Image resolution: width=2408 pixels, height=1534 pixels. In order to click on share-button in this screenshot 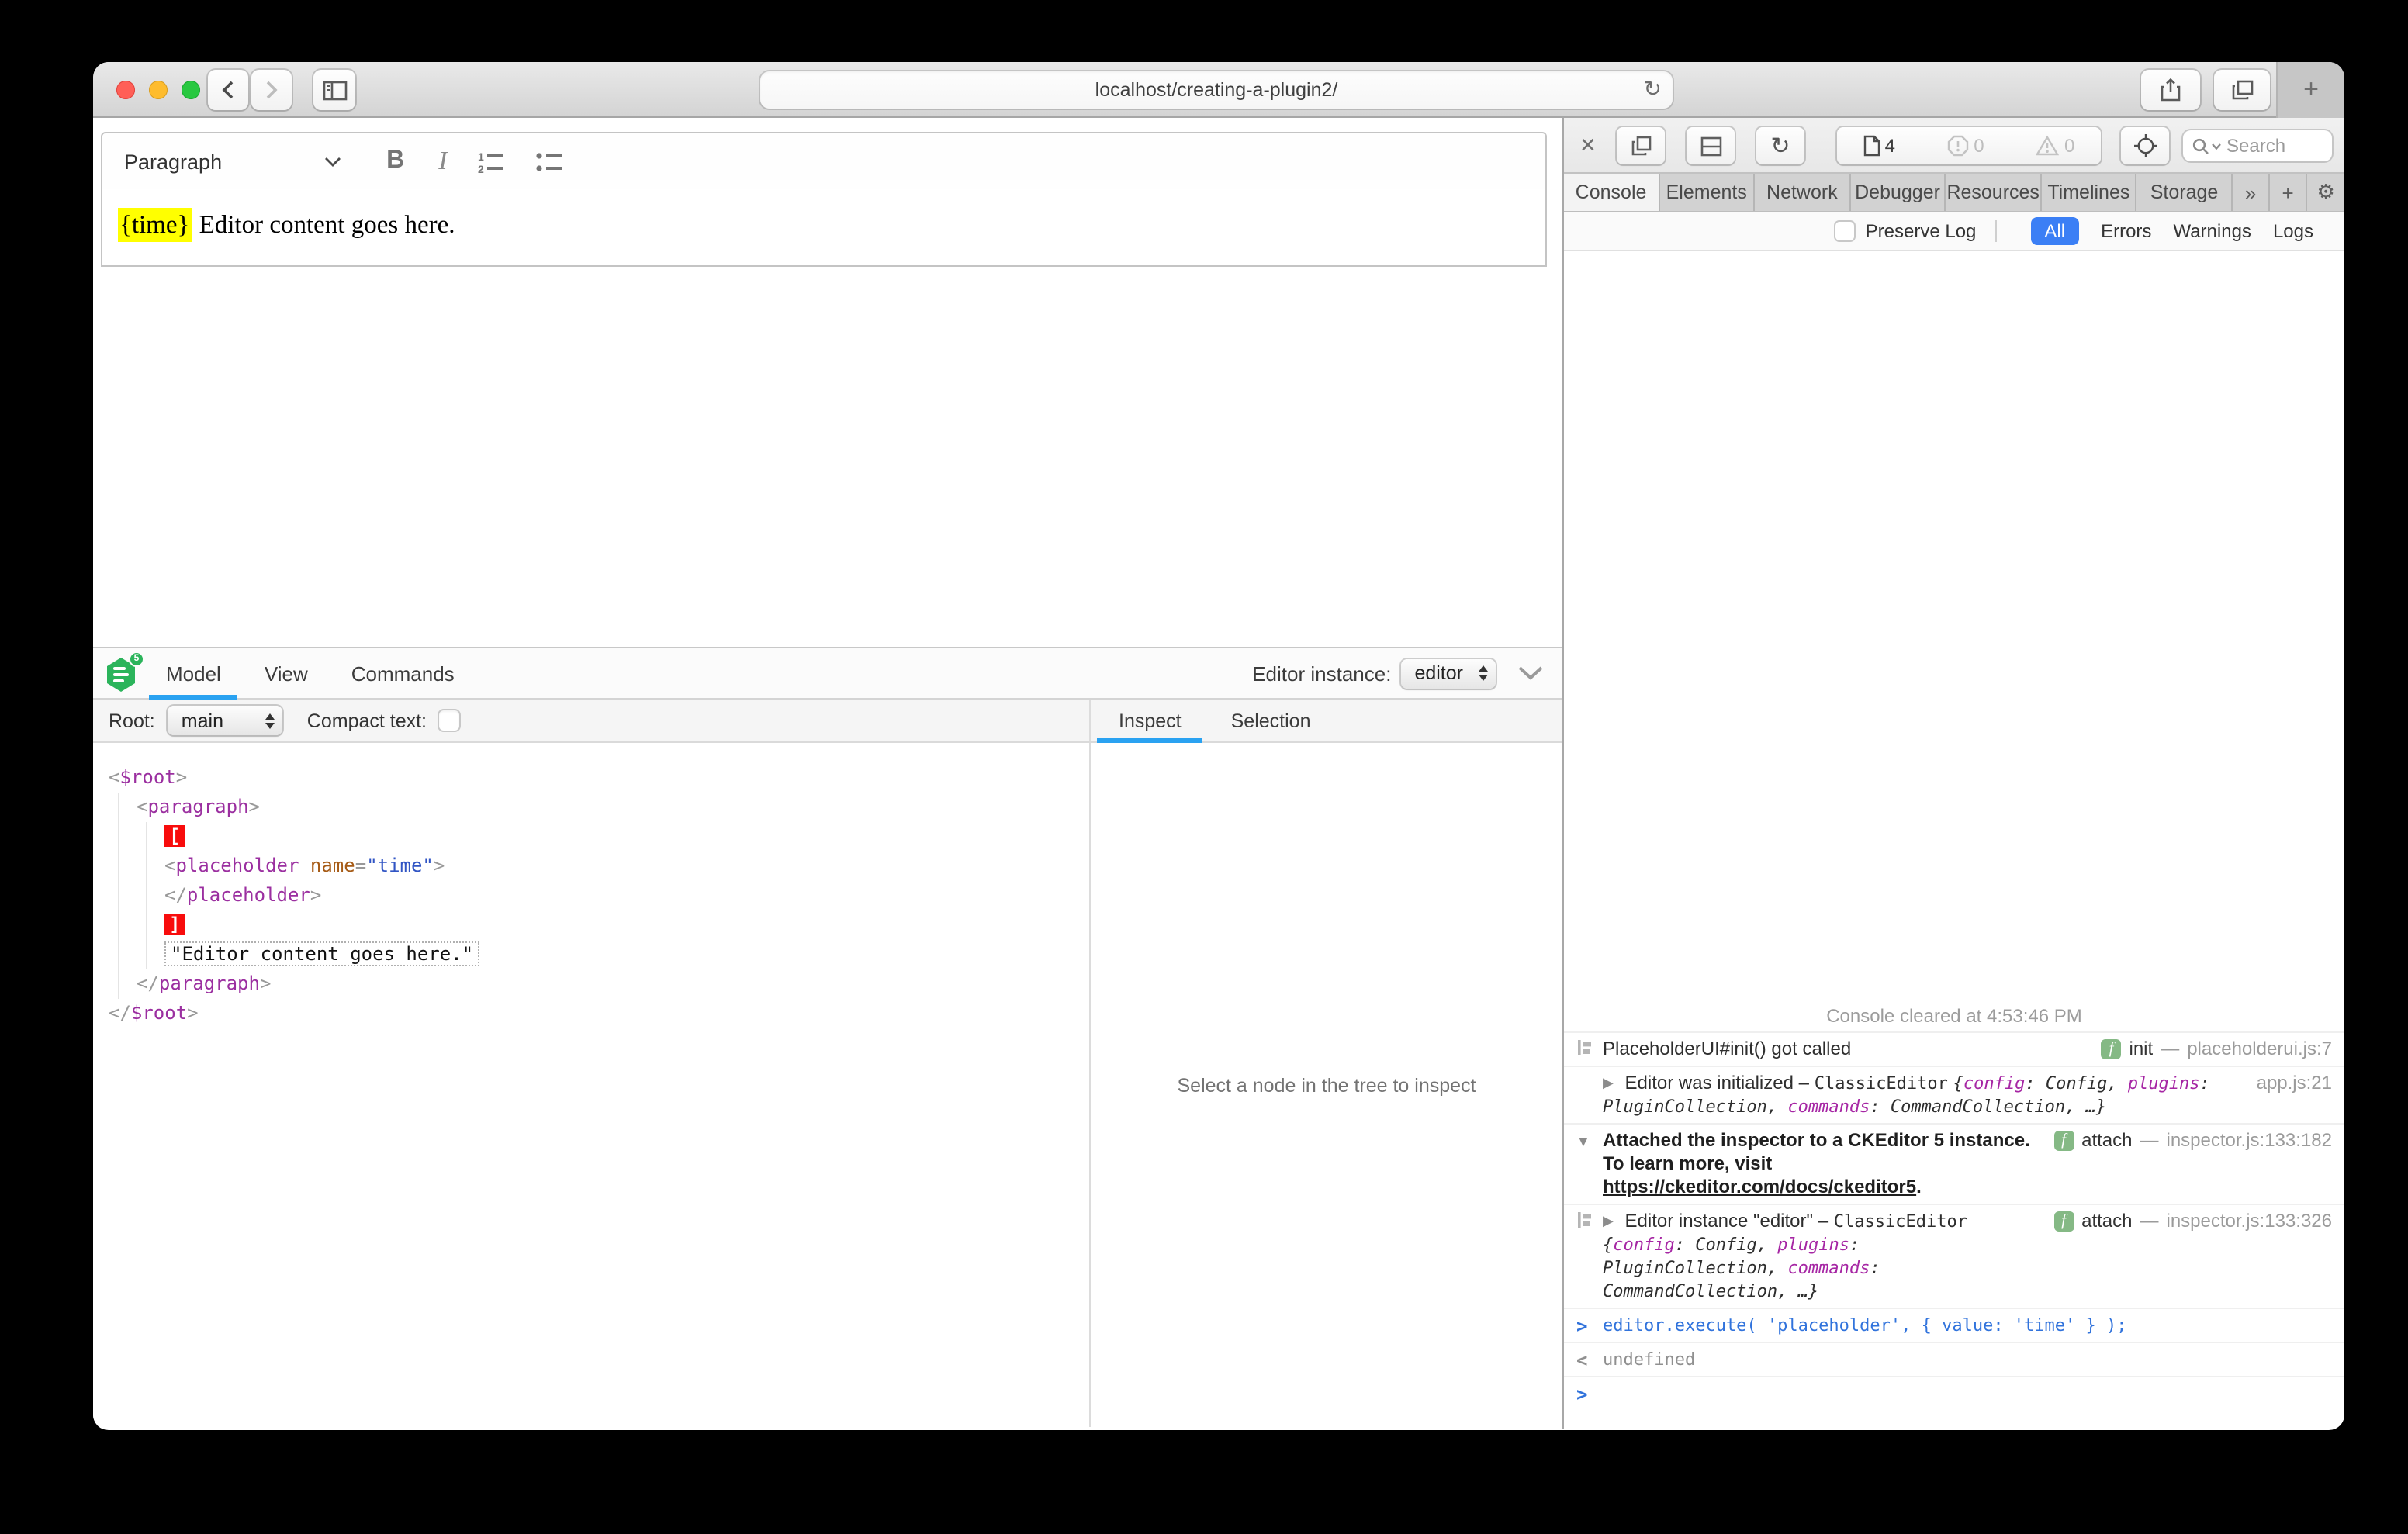, I will do `click(2170, 90)`.